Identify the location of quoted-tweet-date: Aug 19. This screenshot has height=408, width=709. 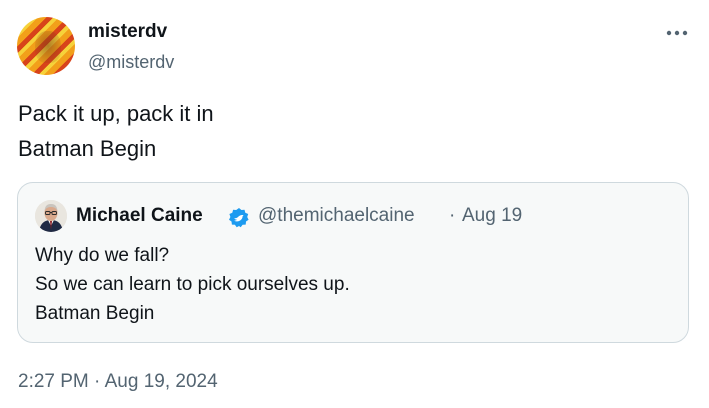
(492, 216).